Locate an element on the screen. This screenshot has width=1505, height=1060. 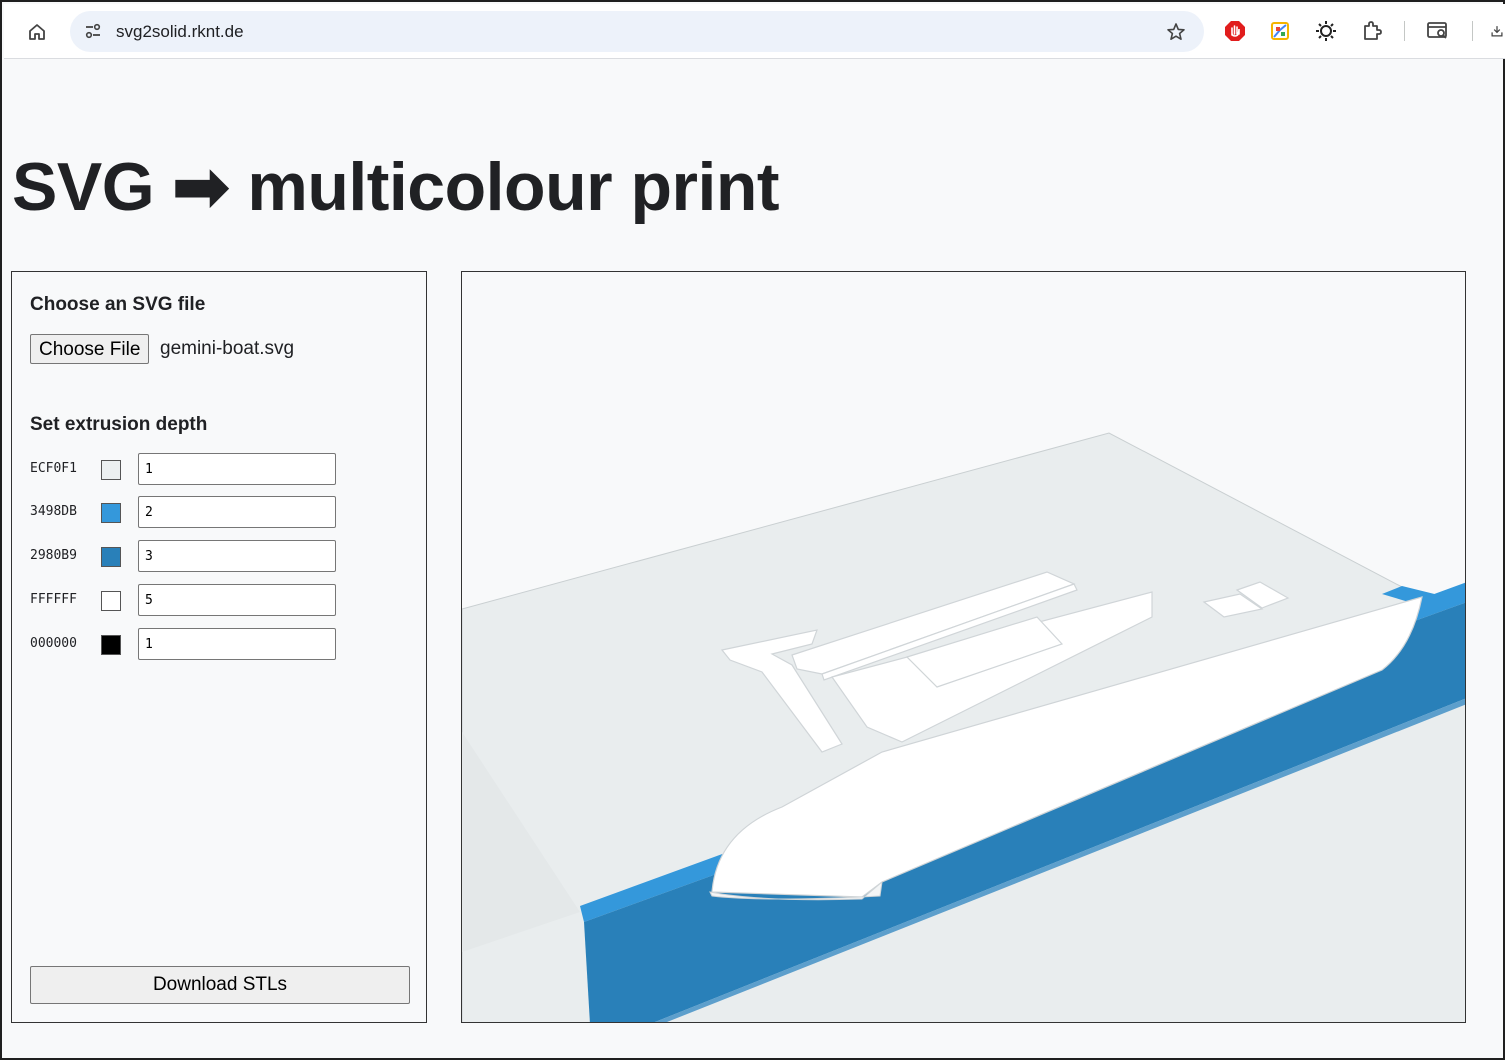
download-stls-button: Download STLs is located at coordinates (220, 985).